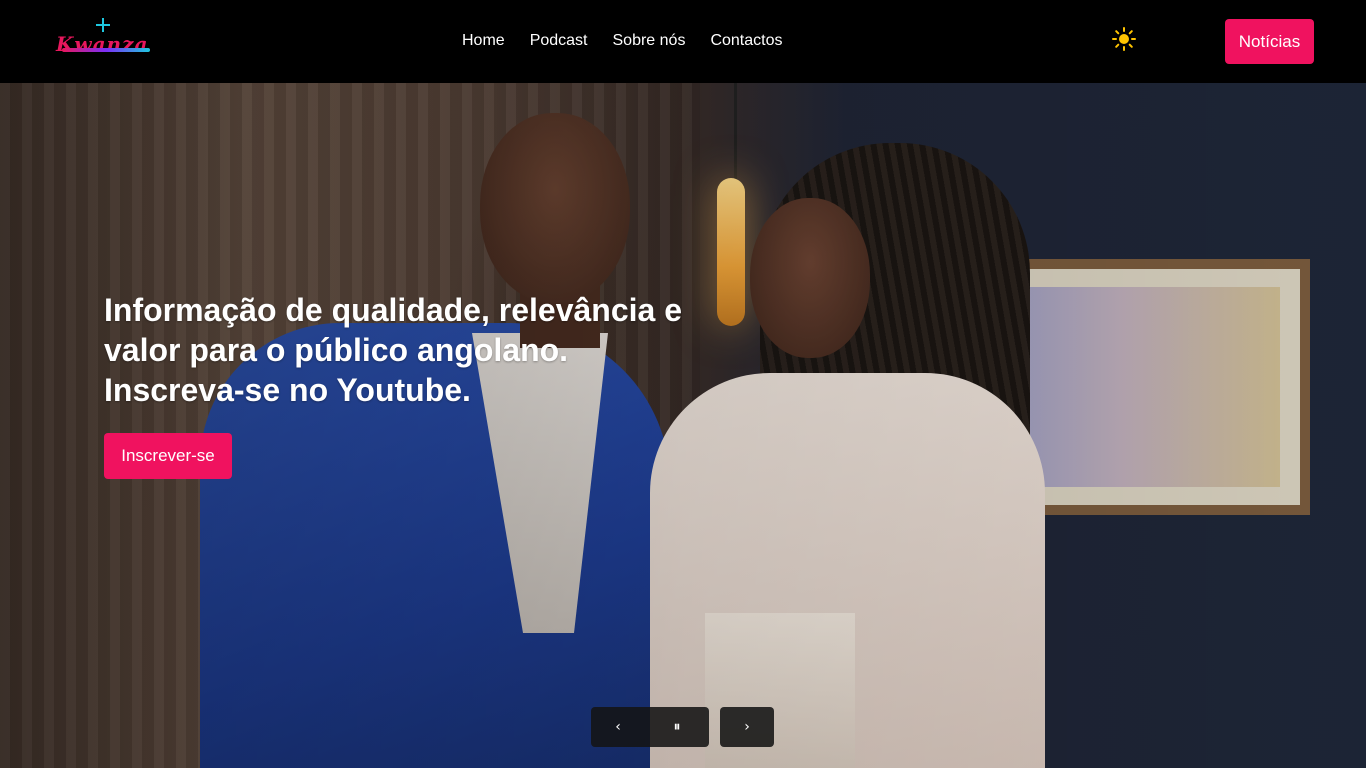 Image resolution: width=1366 pixels, height=768 pixels. Describe the element at coordinates (649, 41) in the screenshot. I see `nav-item-sobre-nos: Sobre nós` at that location.